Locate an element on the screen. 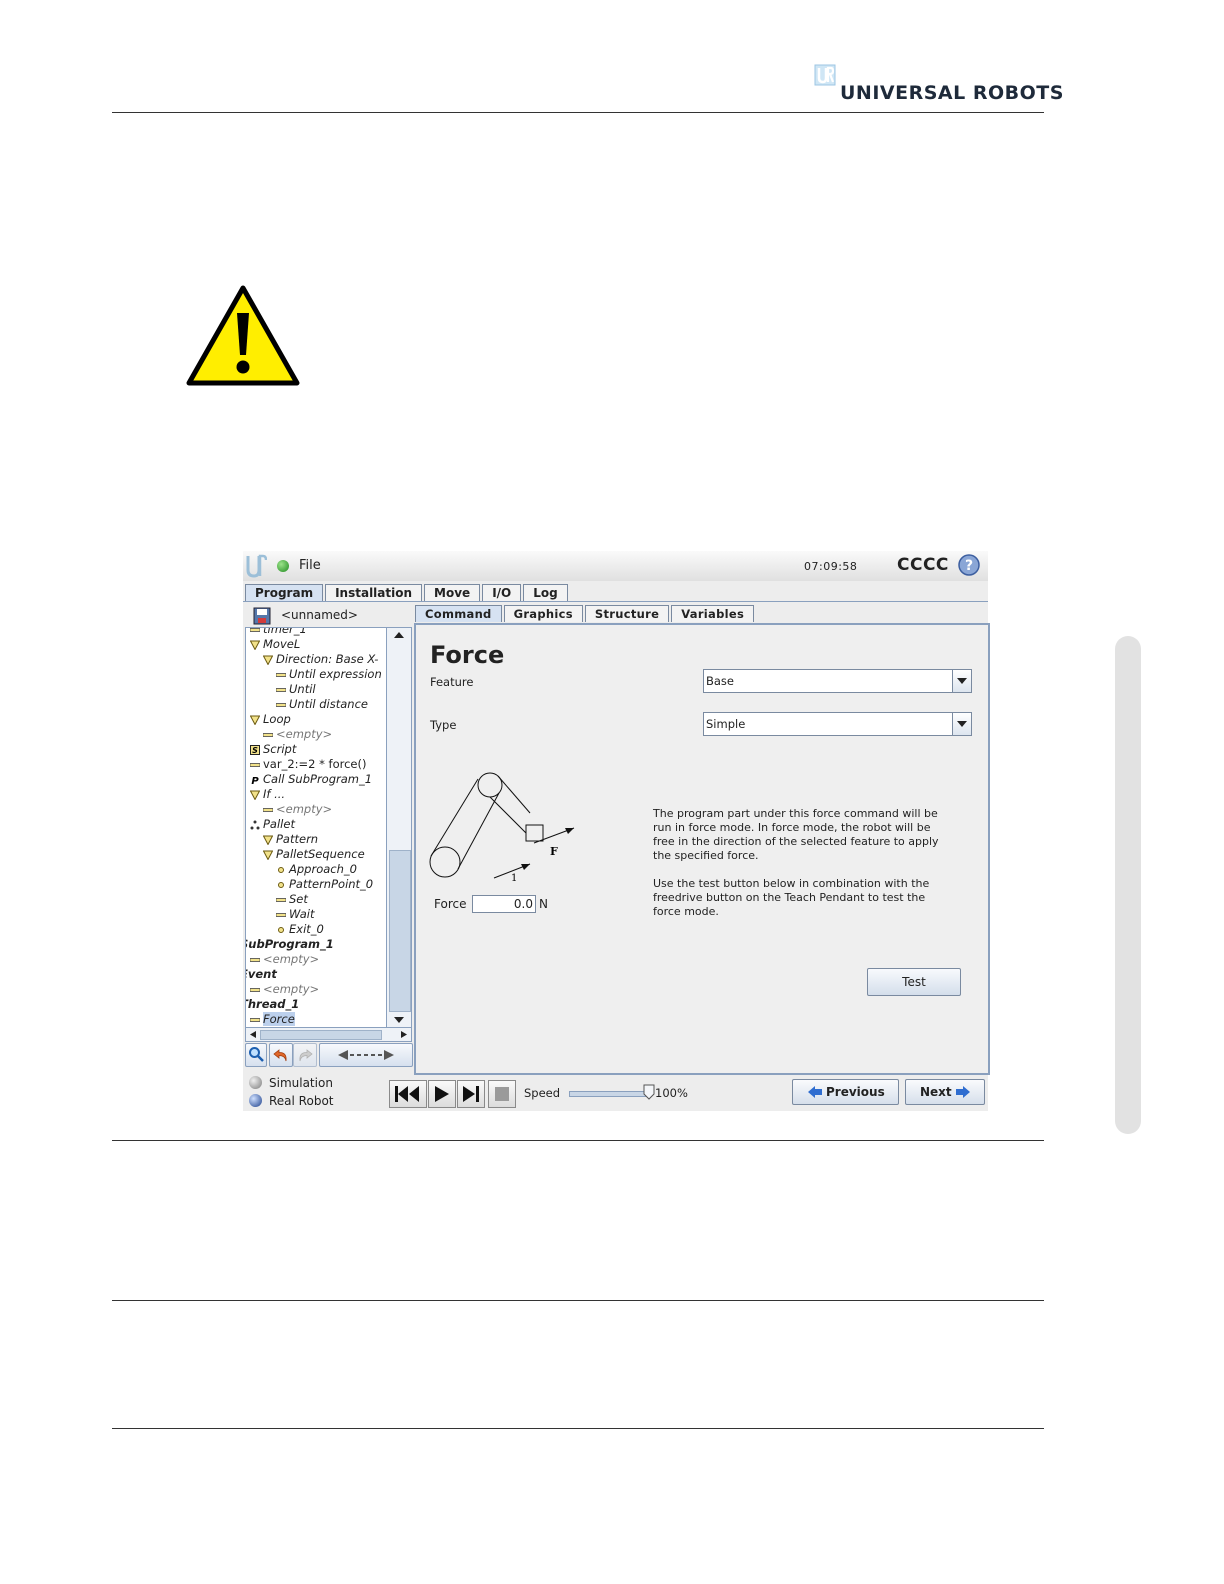  tree-node: PalletSequence is located at coordinates (314, 854).